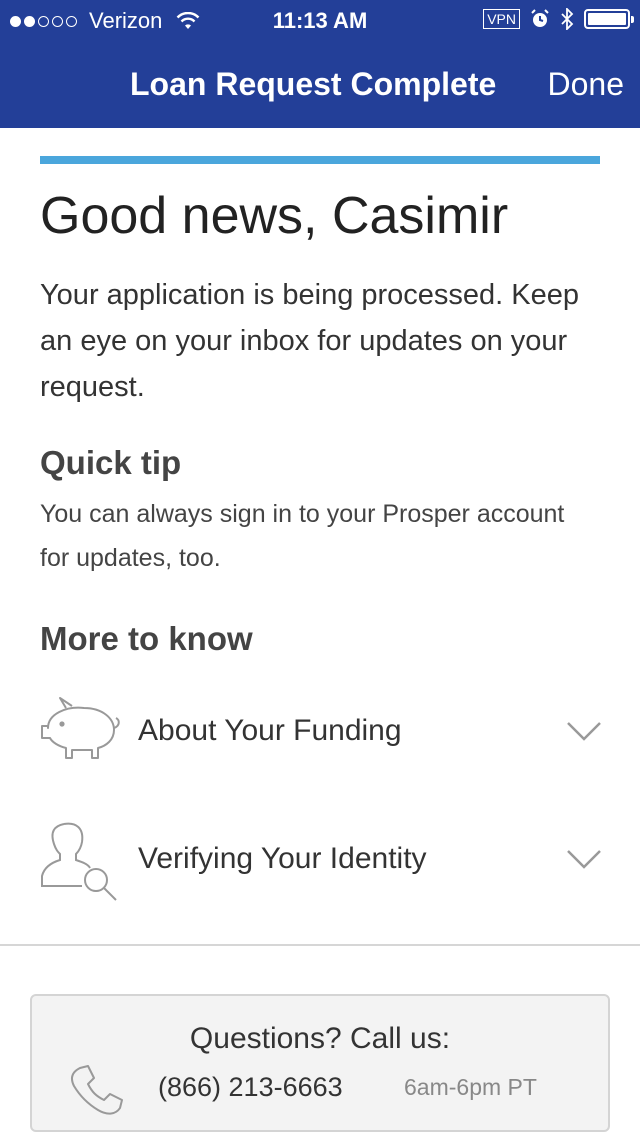  I want to click on status-right: VPN, so click(558, 19).